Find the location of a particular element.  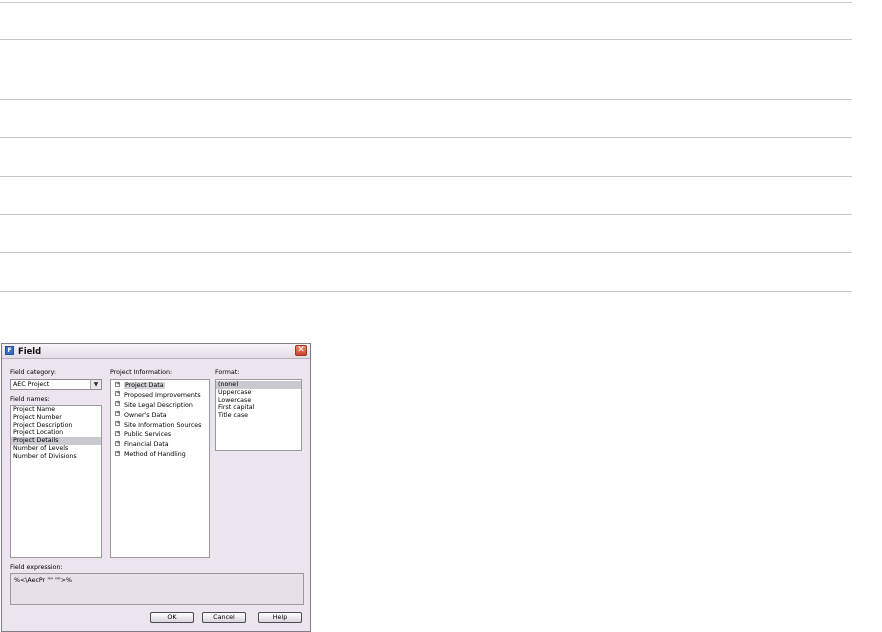

field-name-item: Project Details is located at coordinates (56, 441).